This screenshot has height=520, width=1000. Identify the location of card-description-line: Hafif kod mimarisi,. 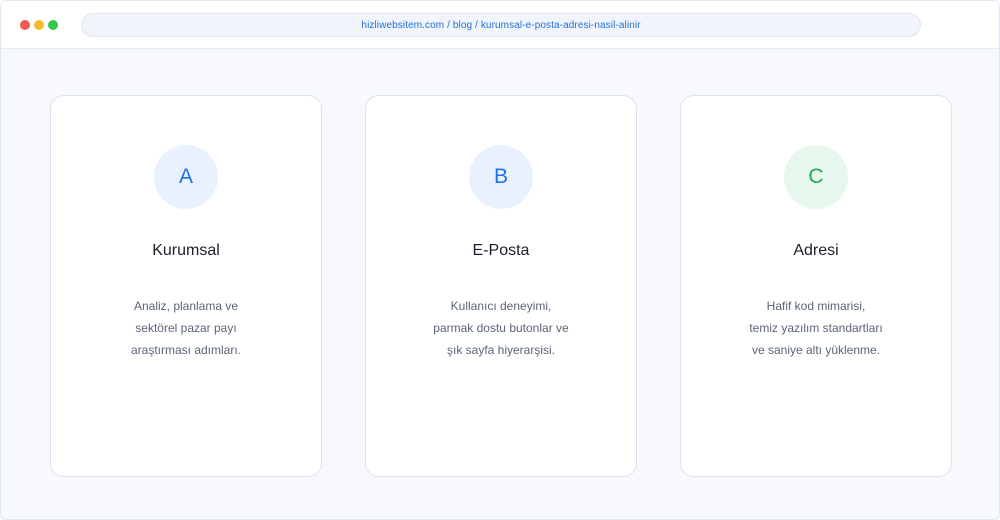
(816, 306).